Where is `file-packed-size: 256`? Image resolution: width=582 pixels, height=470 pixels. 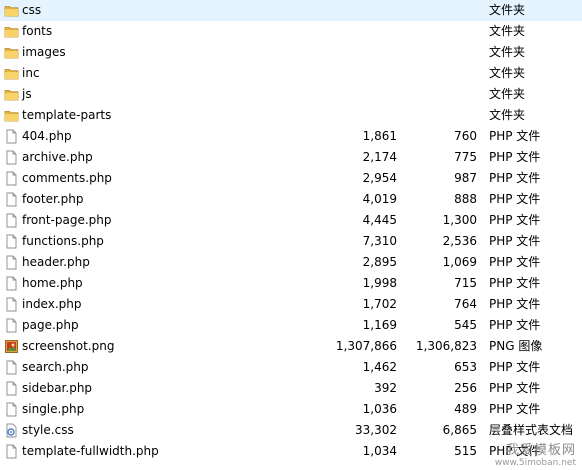 file-packed-size: 256 is located at coordinates (465, 388).